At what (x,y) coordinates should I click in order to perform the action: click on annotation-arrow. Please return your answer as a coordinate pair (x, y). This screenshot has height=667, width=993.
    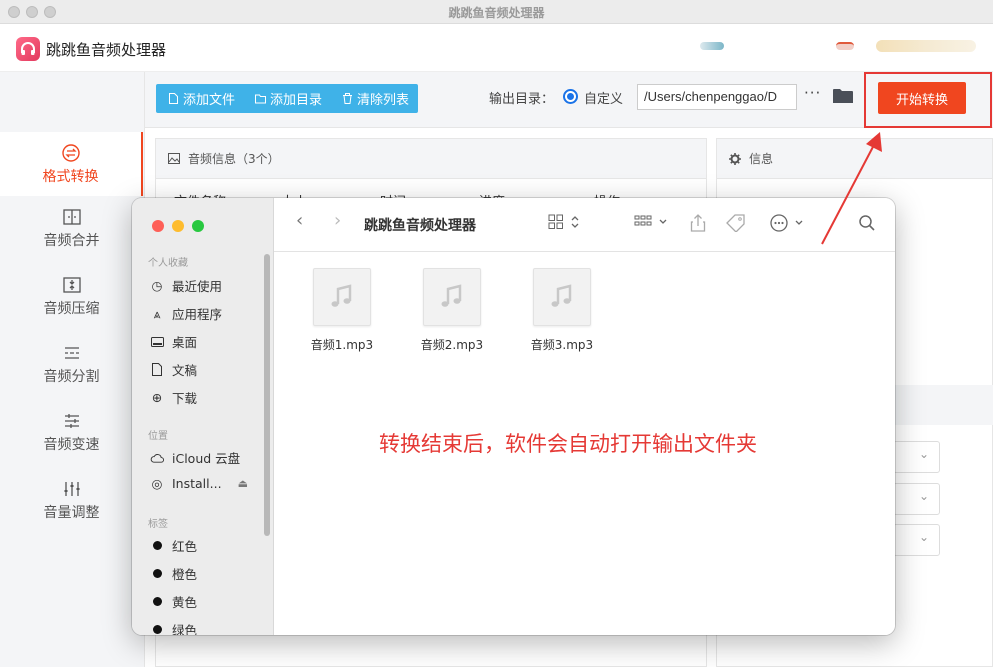
    Looking at the image, I should click on (851, 188).